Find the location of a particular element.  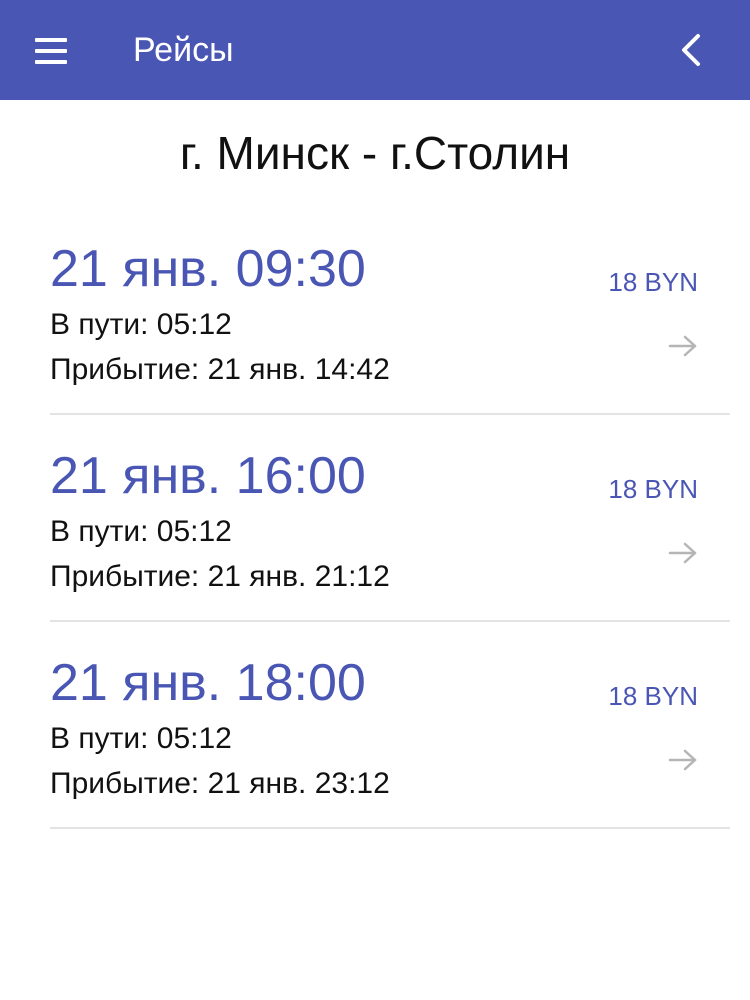

chevron-left-icon is located at coordinates (691, 50).